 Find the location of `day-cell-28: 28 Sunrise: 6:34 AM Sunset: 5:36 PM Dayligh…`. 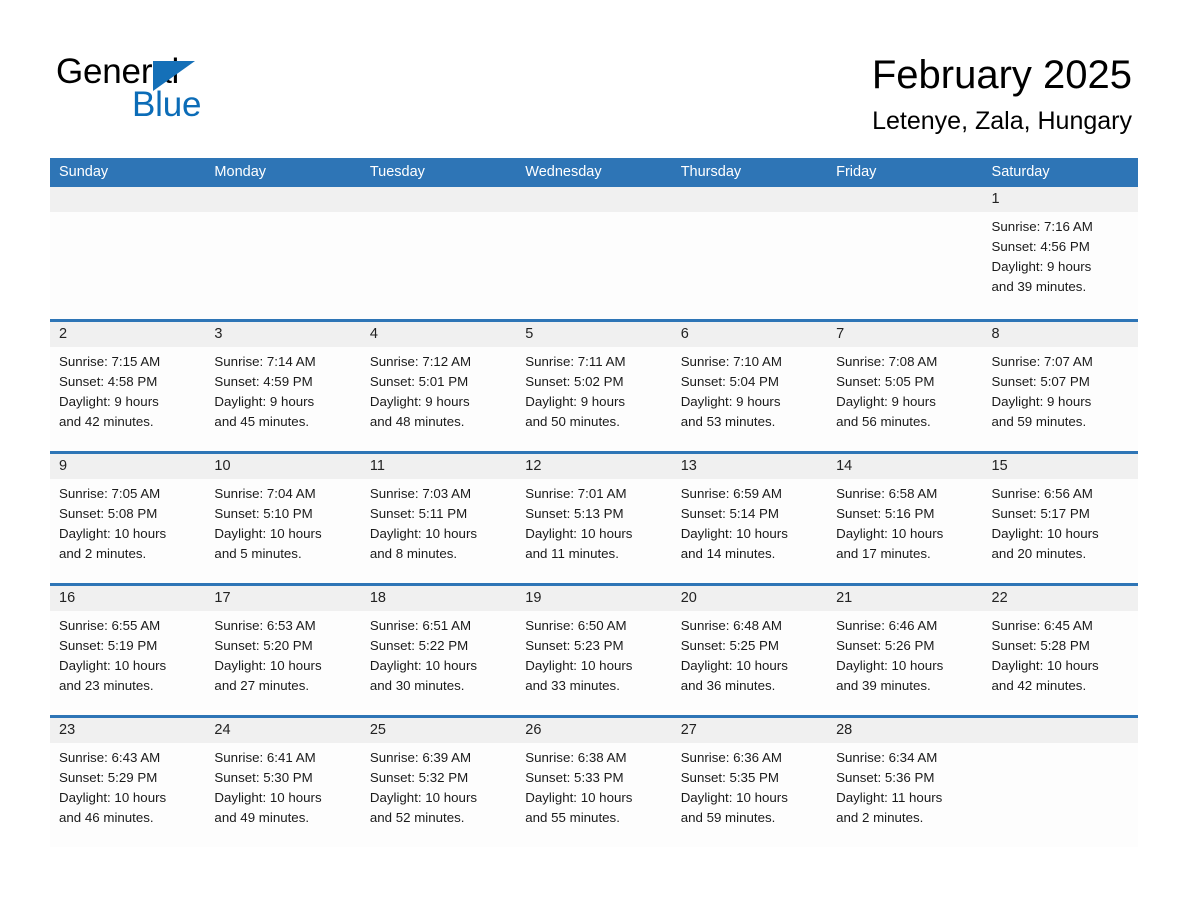

day-cell-28: 28 Sunrise: 6:34 AM Sunset: 5:36 PM Dayligh… is located at coordinates (905, 782).